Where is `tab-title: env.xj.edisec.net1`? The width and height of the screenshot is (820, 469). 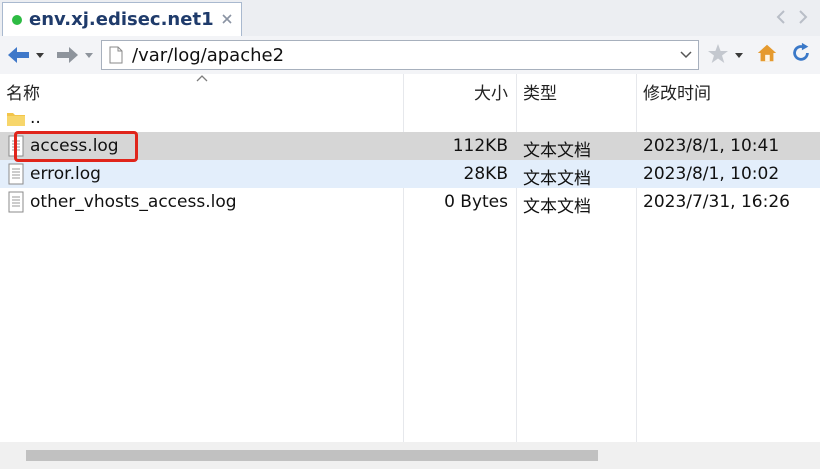
tab-title: env.xj.edisec.net1 is located at coordinates (121, 19).